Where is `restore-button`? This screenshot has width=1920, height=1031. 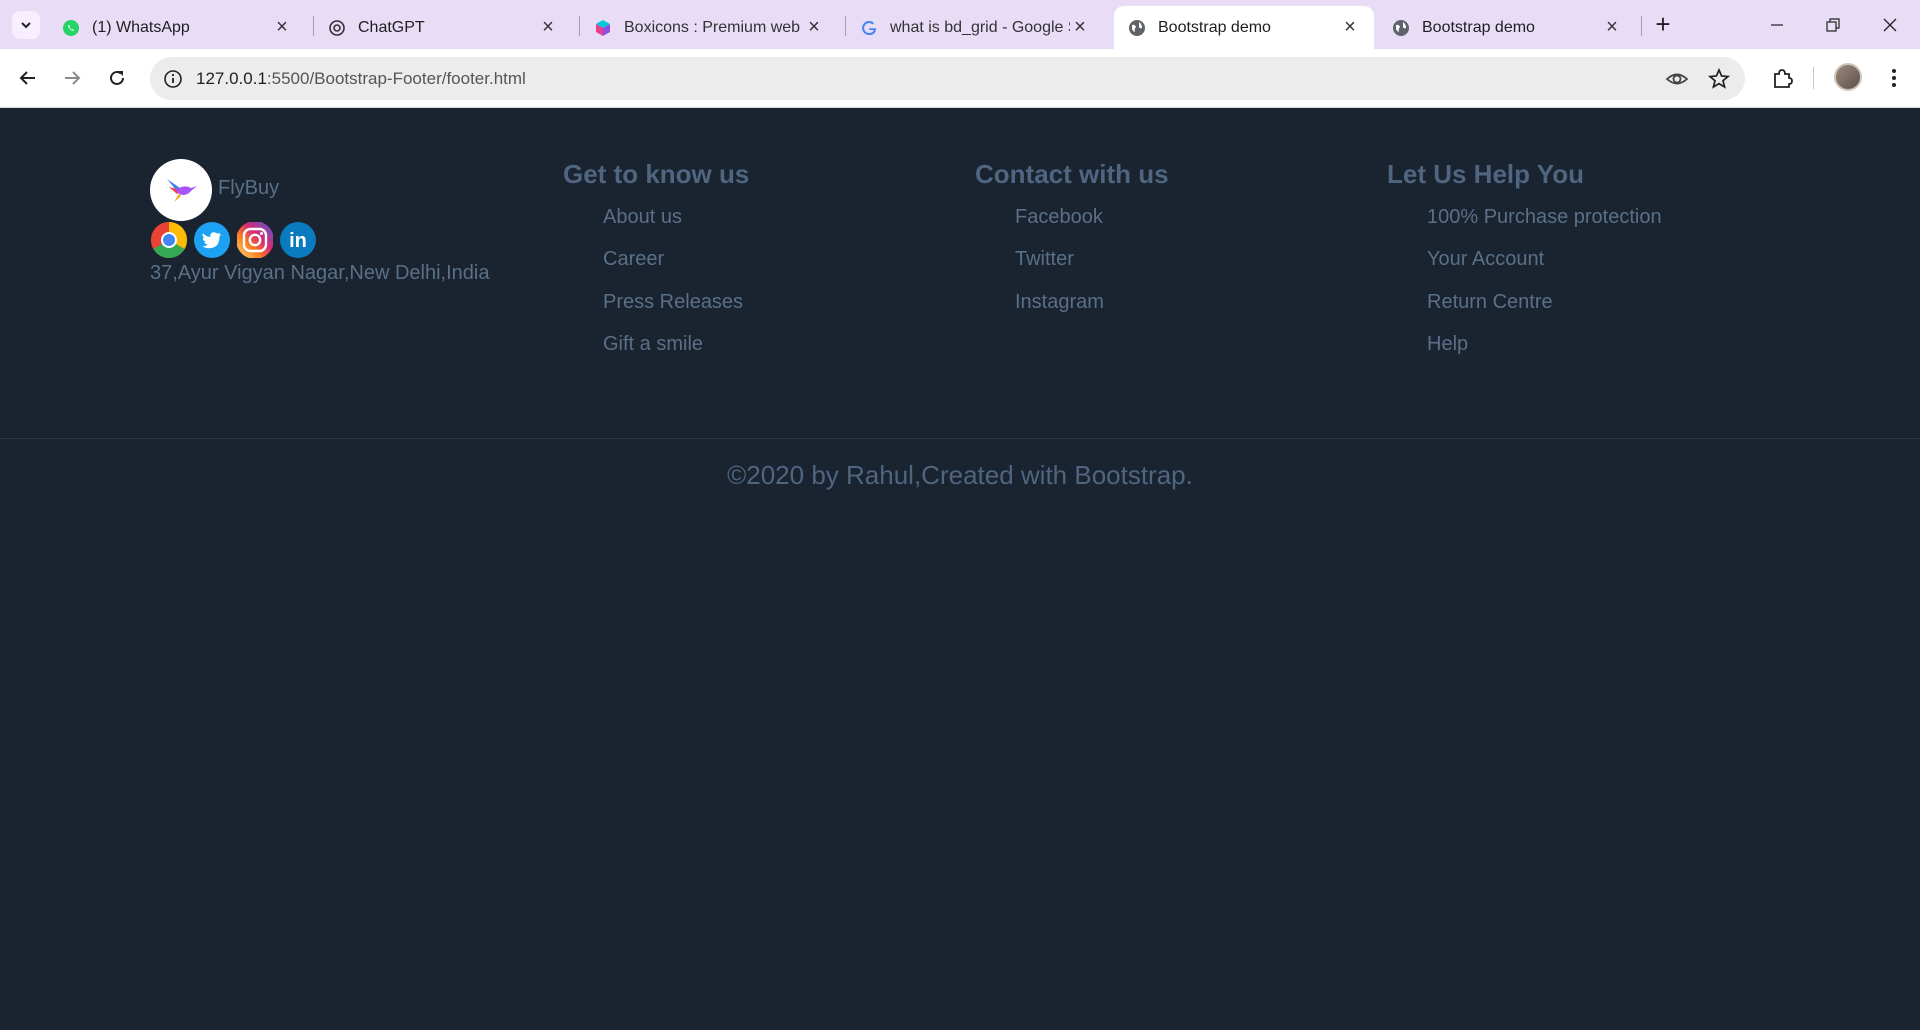 restore-button is located at coordinates (1833, 25).